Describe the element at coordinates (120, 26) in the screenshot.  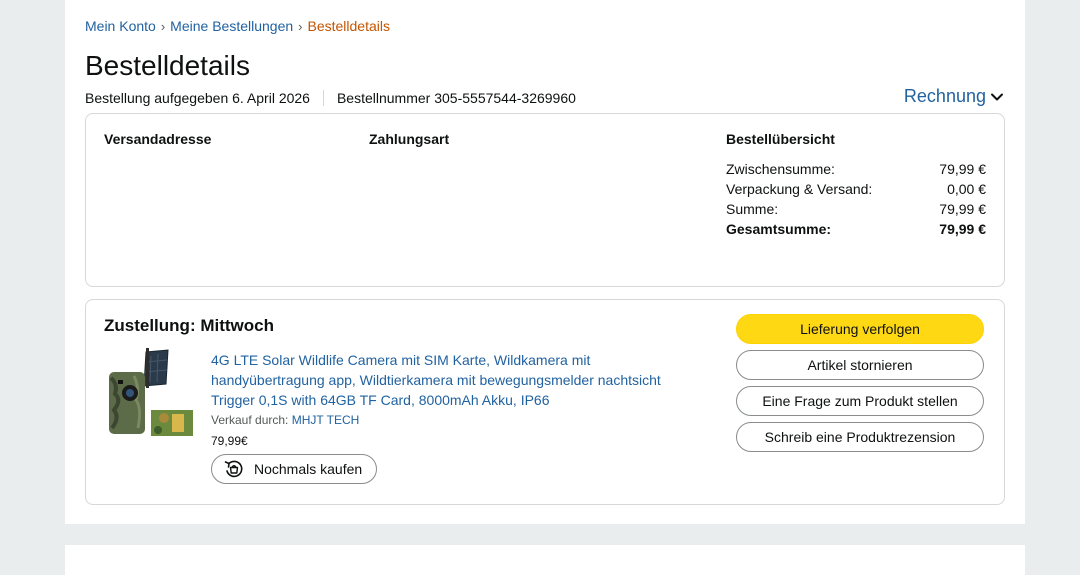
I see `breadcrumb-account-link: Mein Konto` at that location.